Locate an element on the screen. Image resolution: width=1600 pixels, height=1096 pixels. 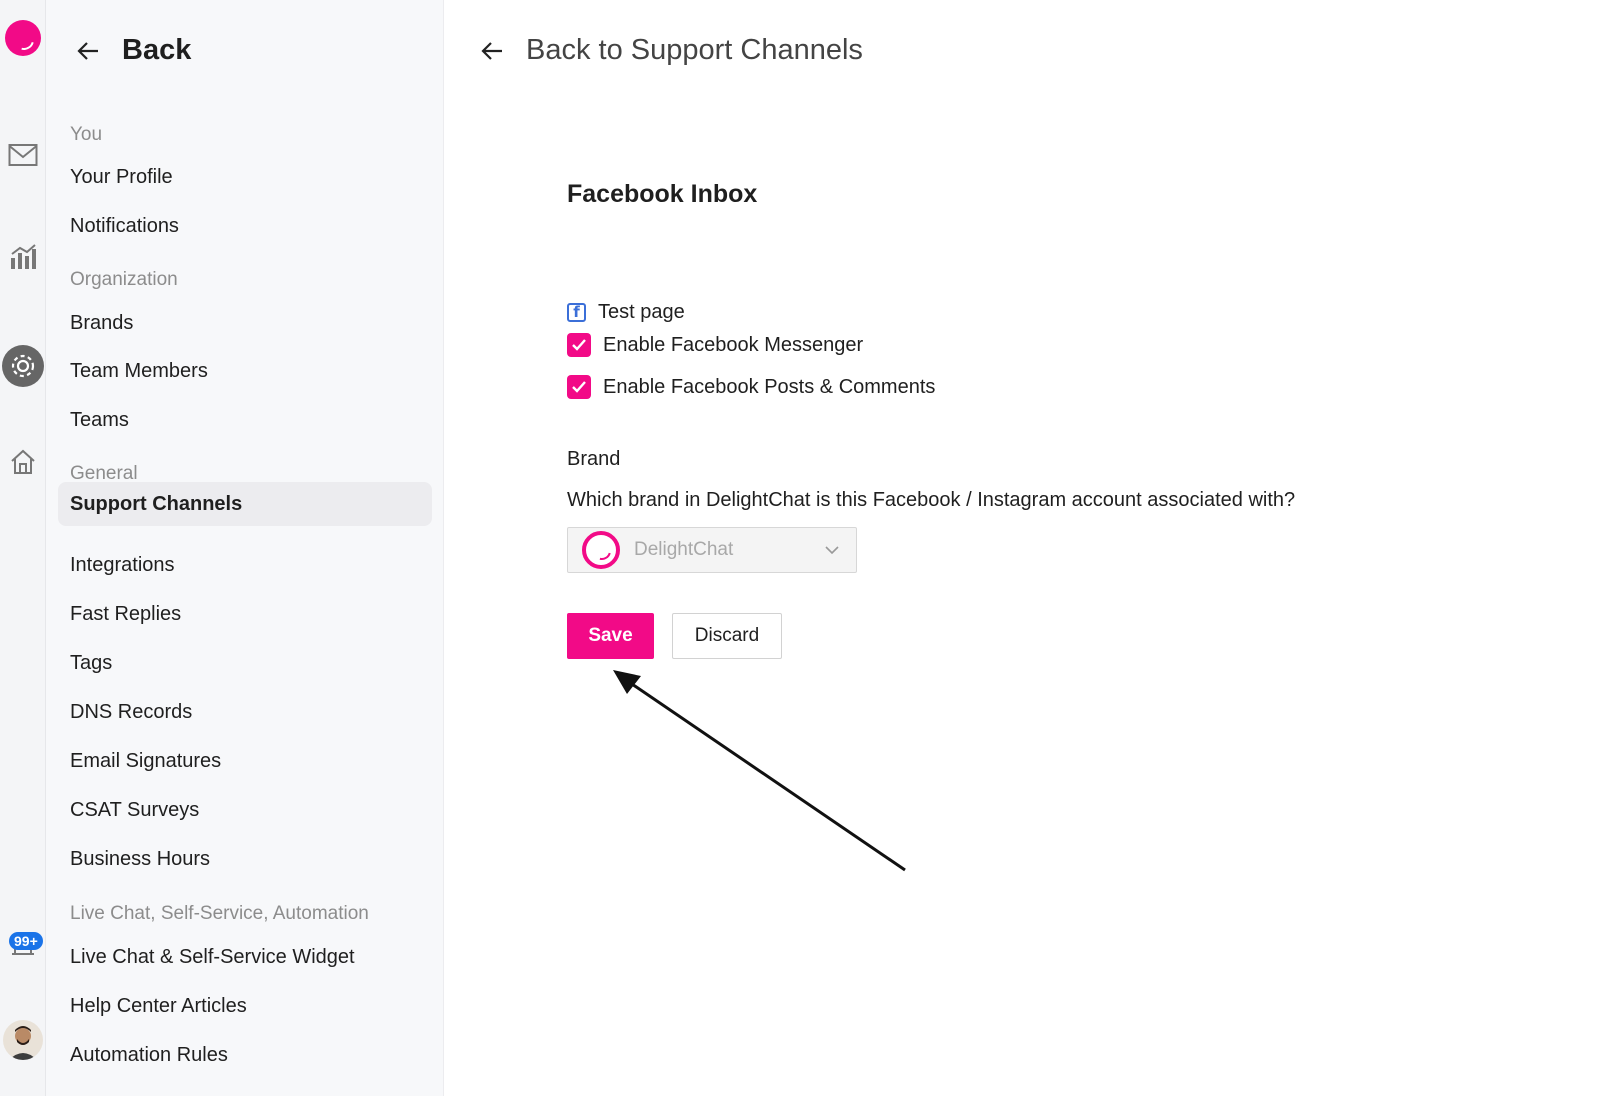
brand-logo-icon is located at coordinates (601, 550).